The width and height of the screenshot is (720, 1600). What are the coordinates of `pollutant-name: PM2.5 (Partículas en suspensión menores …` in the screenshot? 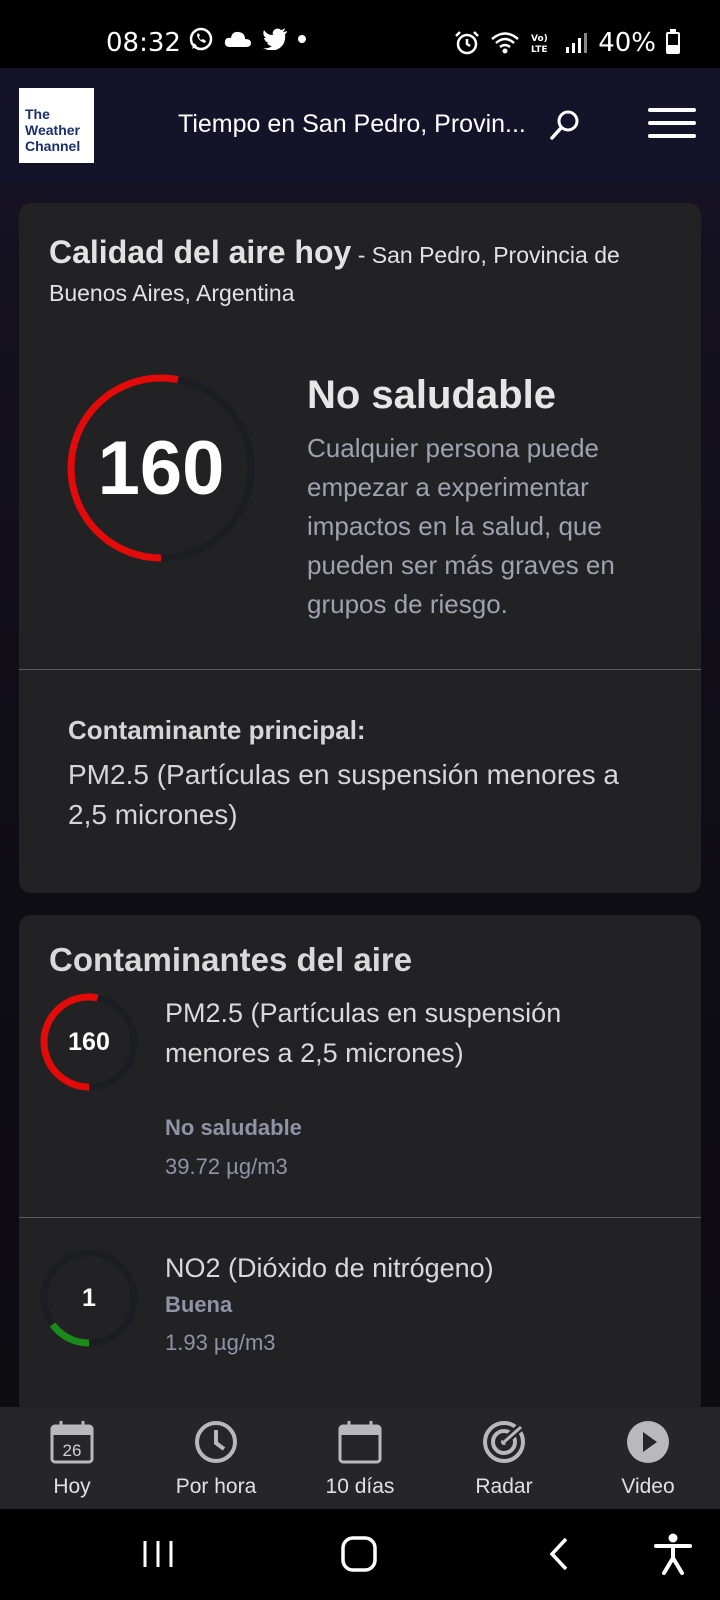 It's located at (363, 1033).